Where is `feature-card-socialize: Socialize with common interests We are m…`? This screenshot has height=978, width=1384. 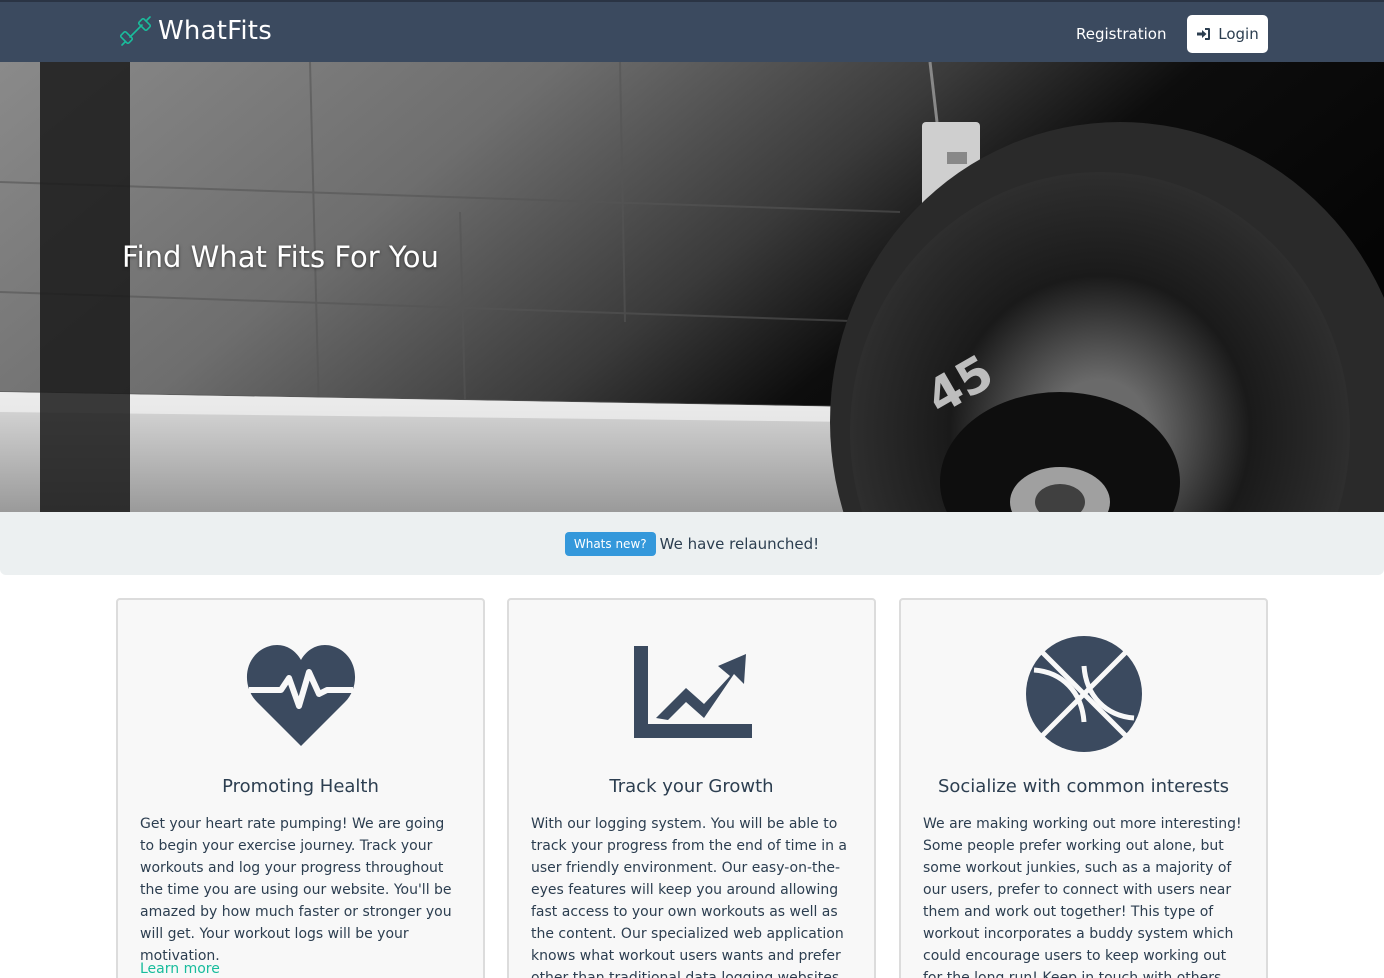
feature-card-socialize: Socialize with common interests We are m… is located at coordinates (1083, 788).